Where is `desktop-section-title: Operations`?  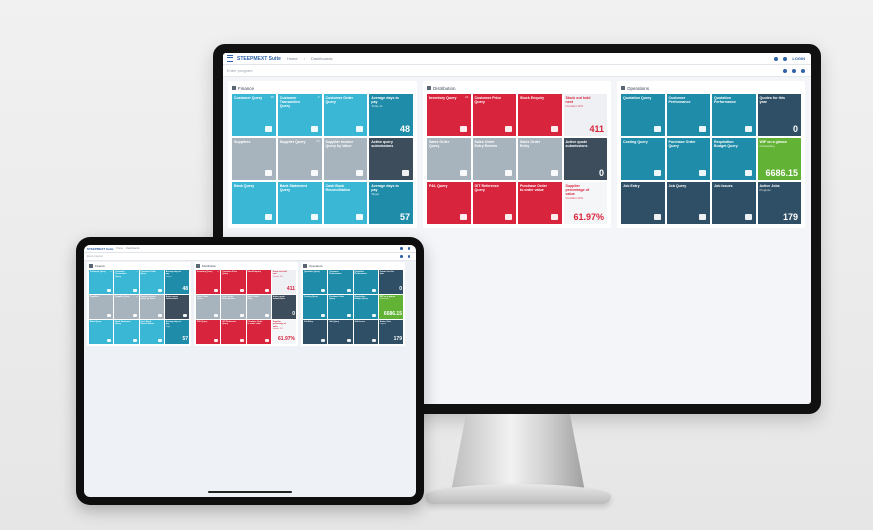 desktop-section-title: Operations is located at coordinates (711, 88).